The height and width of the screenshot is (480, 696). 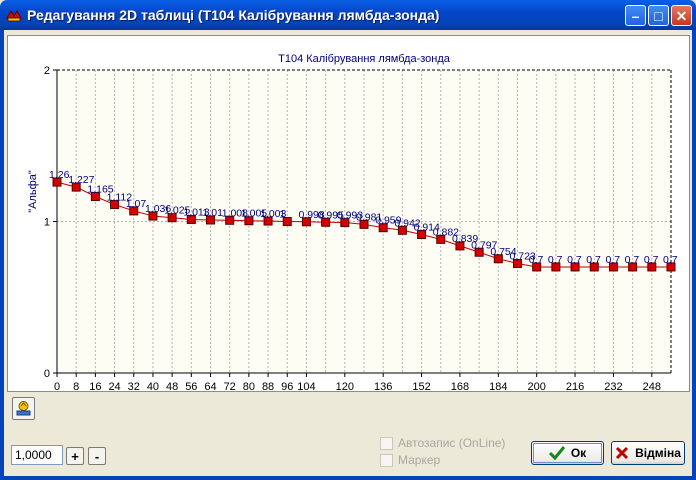 I want to click on x-tick-label: 56, so click(x=191, y=386).